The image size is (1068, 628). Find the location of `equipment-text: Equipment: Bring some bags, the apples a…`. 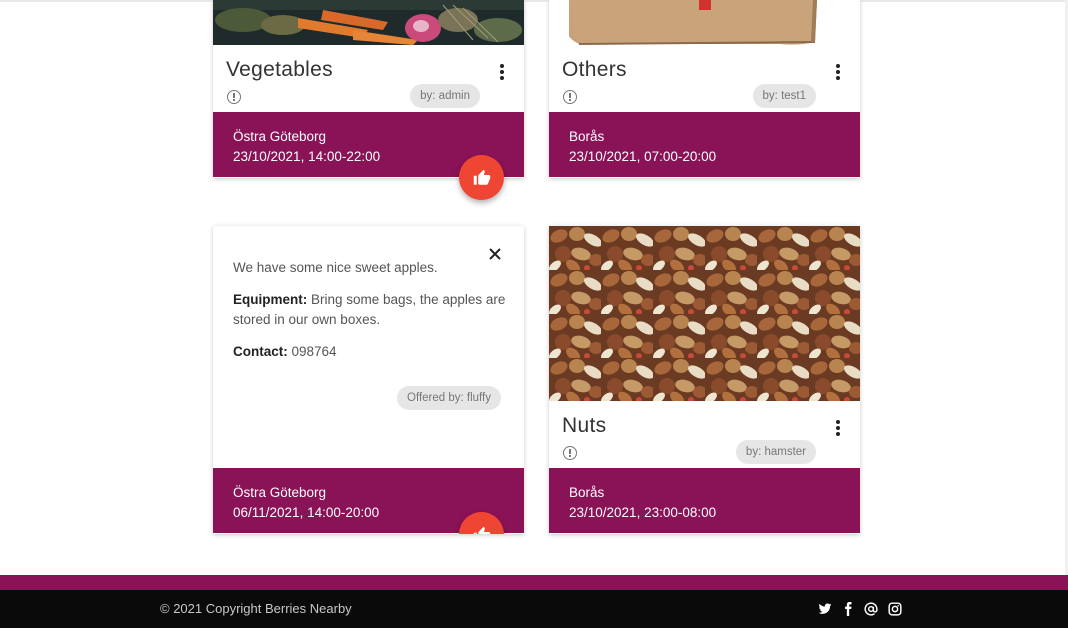

equipment-text: Equipment: Bring some bags, the apples a… is located at coordinates (373, 310).